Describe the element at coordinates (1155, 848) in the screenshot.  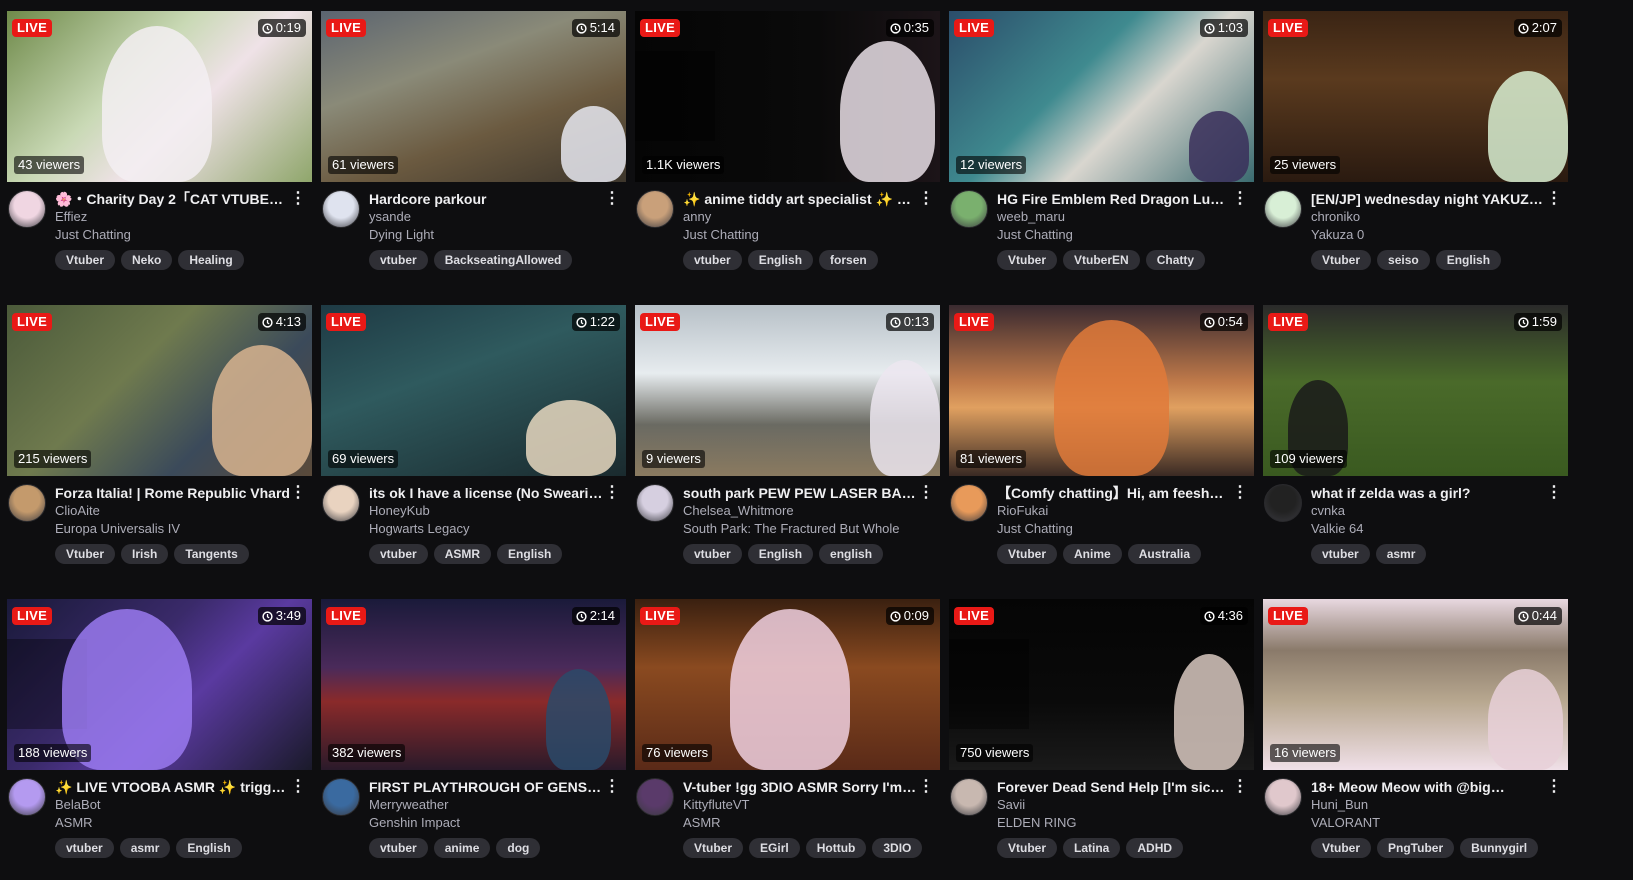
I see `tag-button: ADHD` at that location.